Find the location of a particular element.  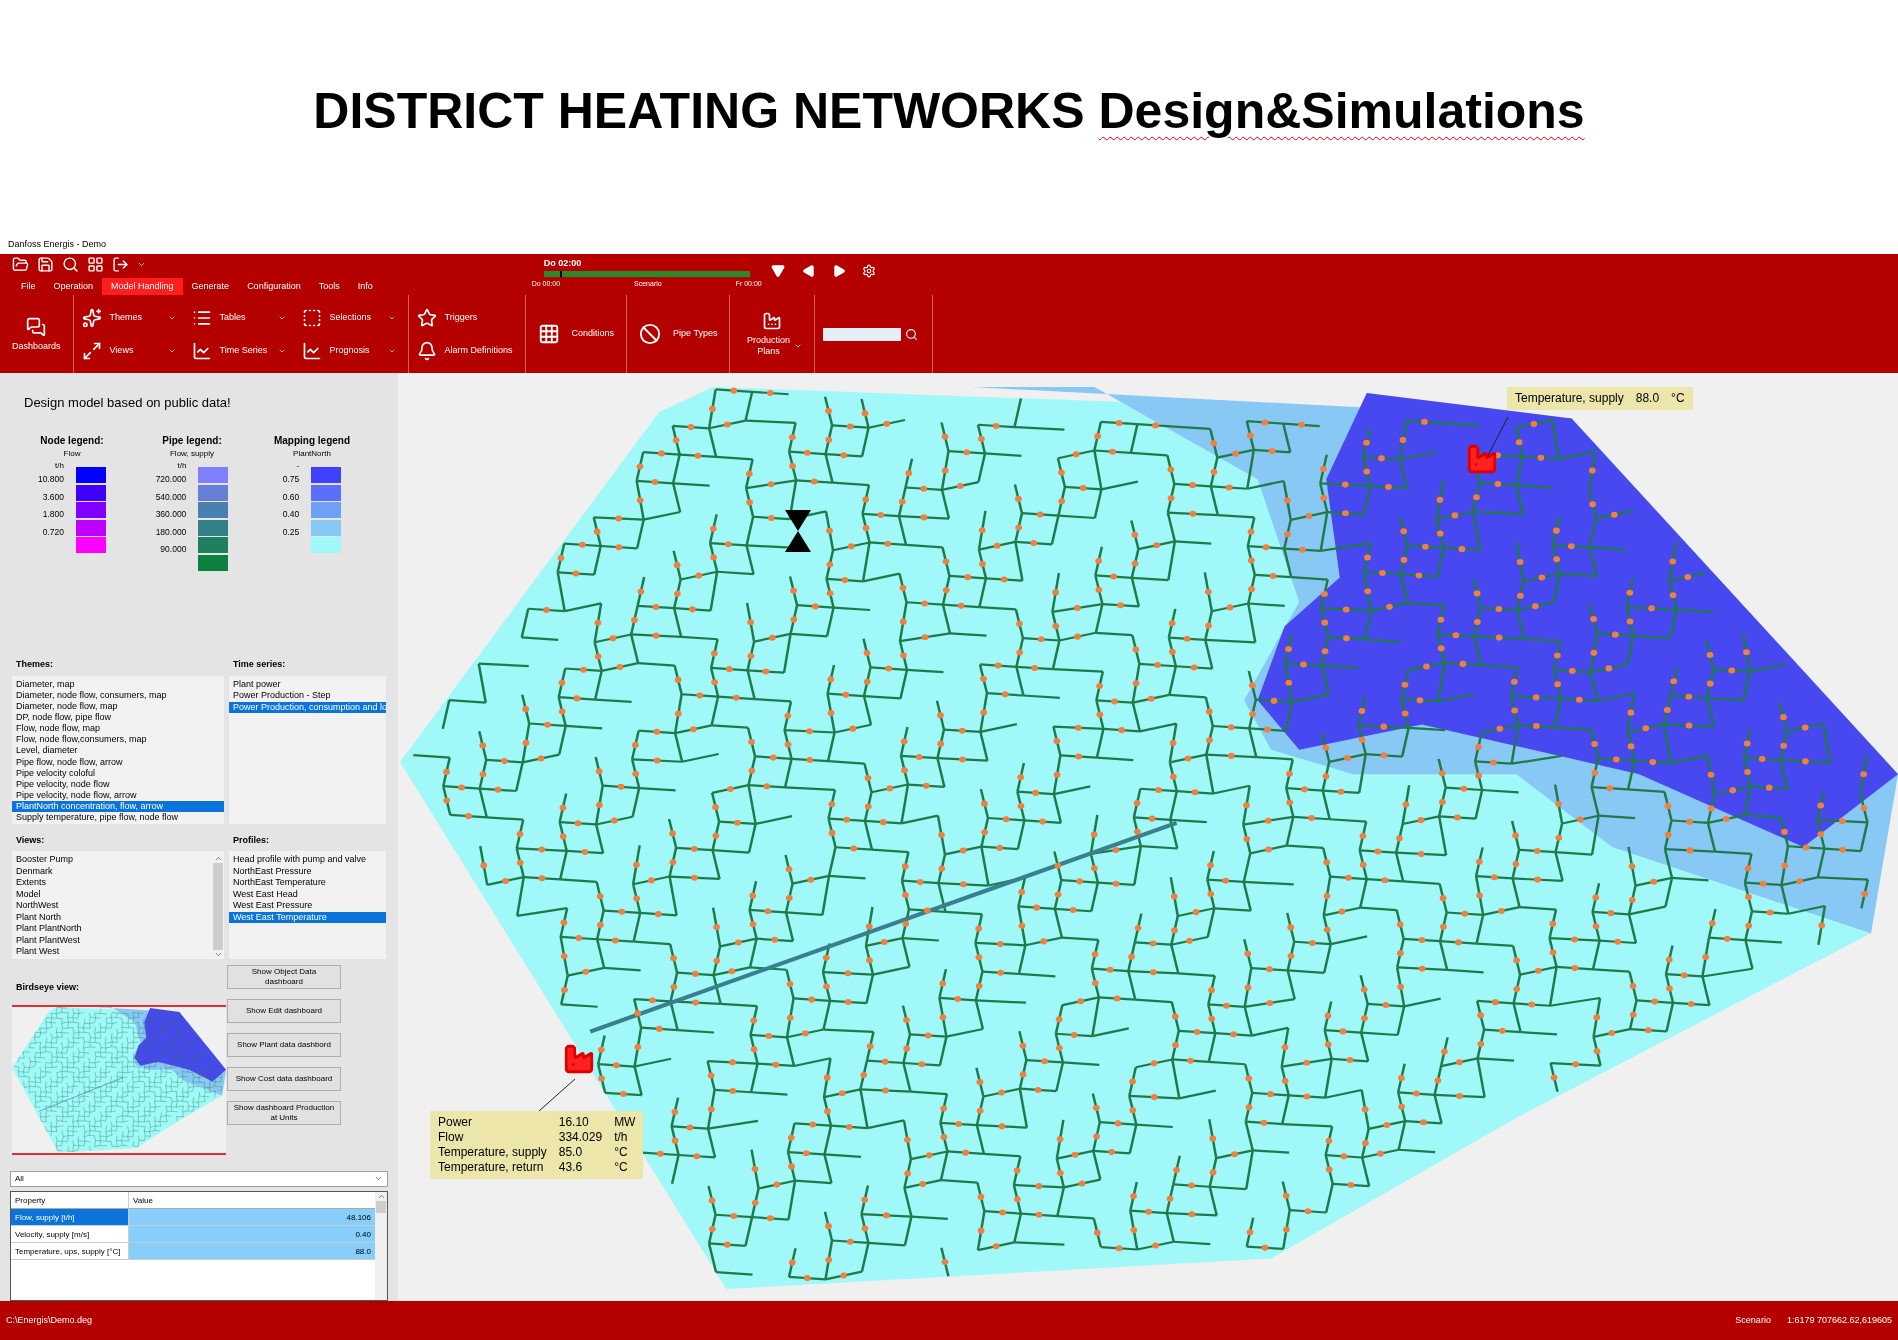

save-icon is located at coordinates (45, 264).